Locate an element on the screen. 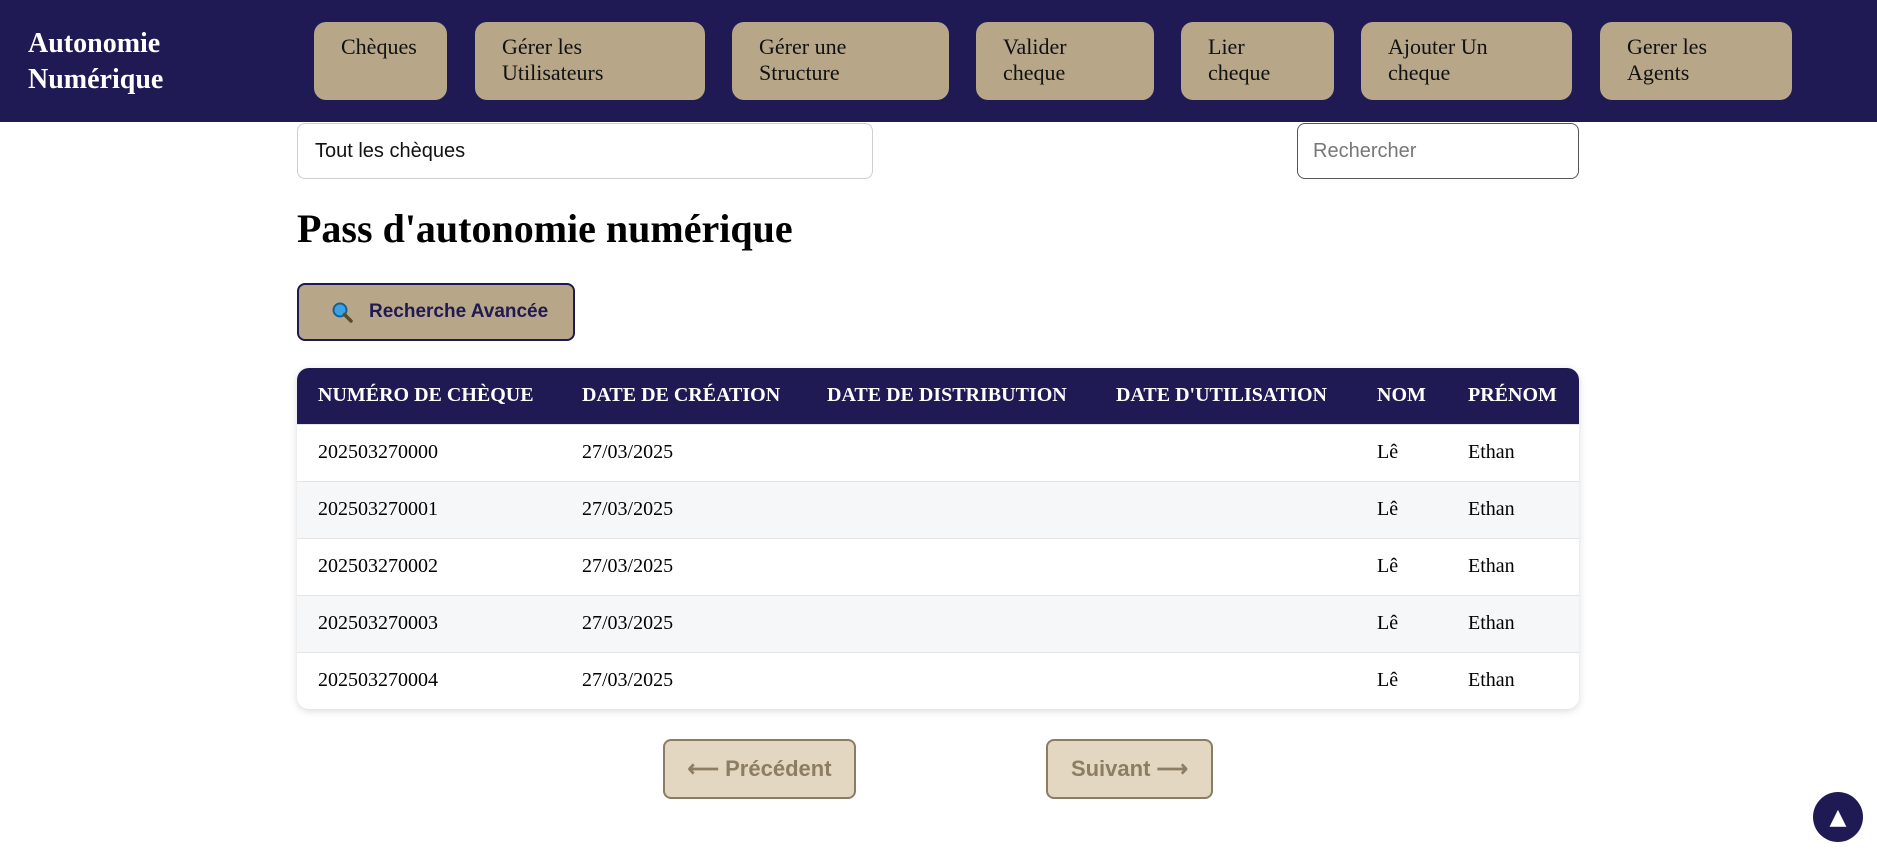 This screenshot has height=864, width=1877. previous-page-button: ⟵ Précédent is located at coordinates (759, 769).